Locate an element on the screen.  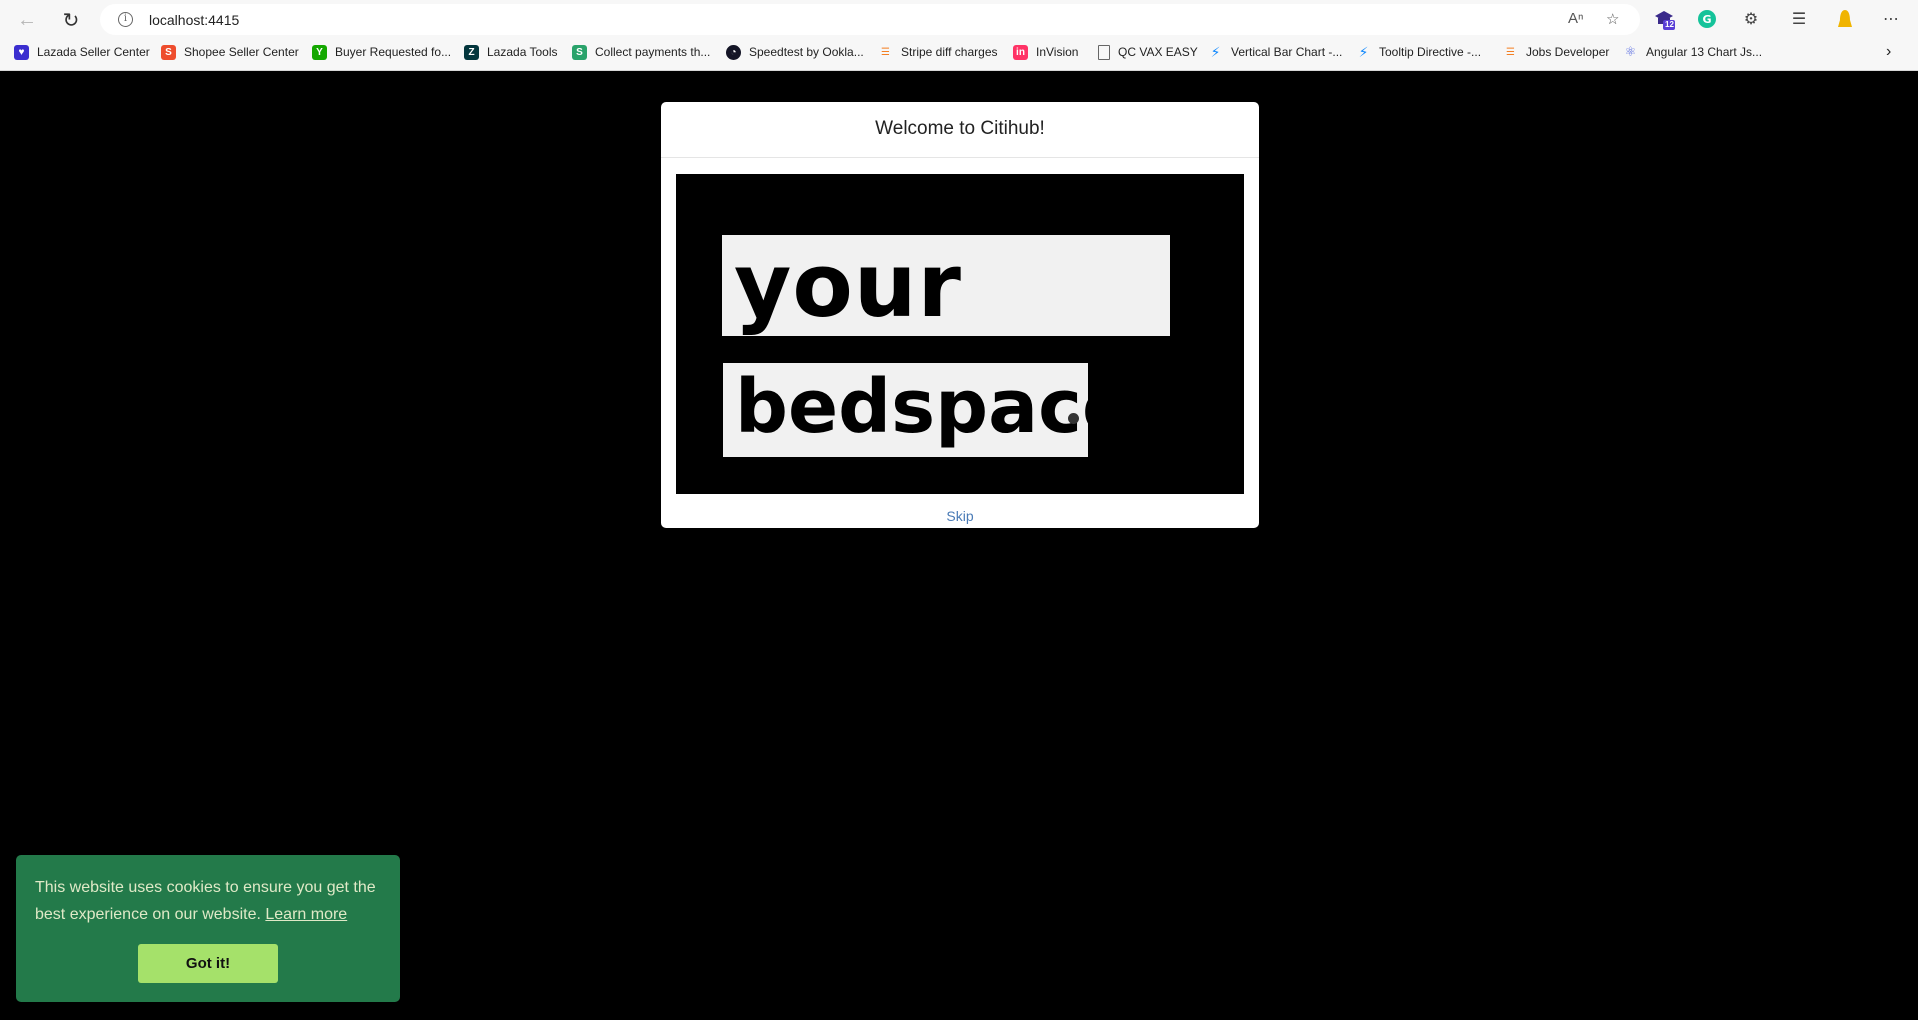
bookmark-label: Stripe diff charges is located at coordinates (949, 52).